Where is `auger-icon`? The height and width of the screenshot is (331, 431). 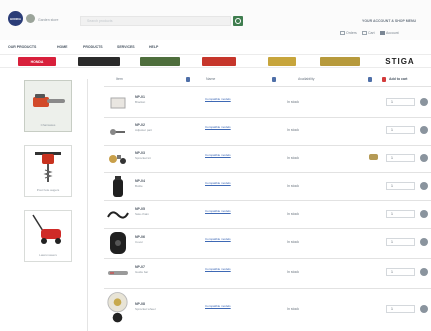
auger-icon is located at coordinates (48, 167).